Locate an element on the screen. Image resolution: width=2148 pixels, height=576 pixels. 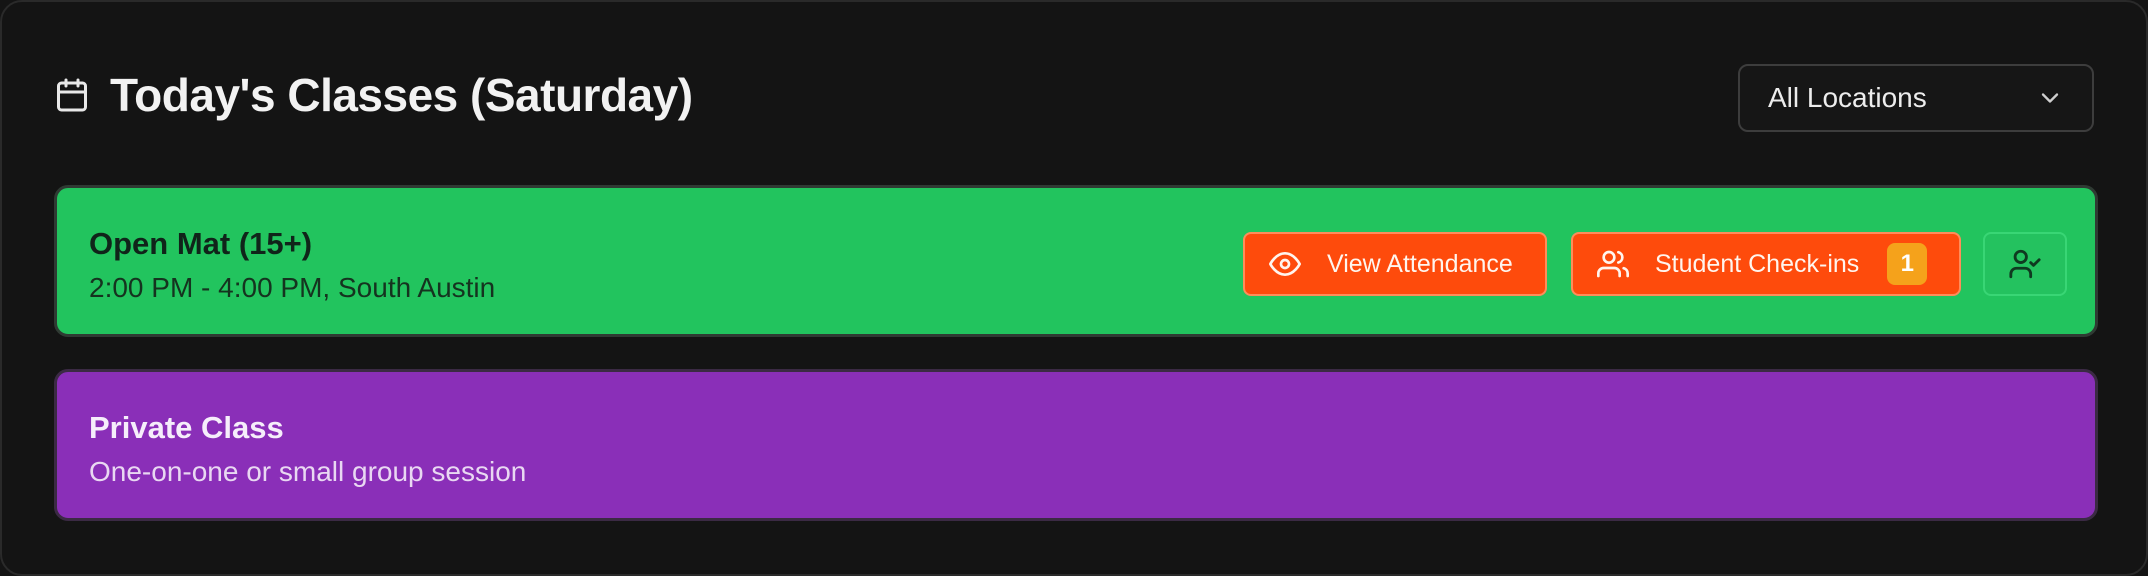
user-check-icon is located at coordinates (2025, 264).